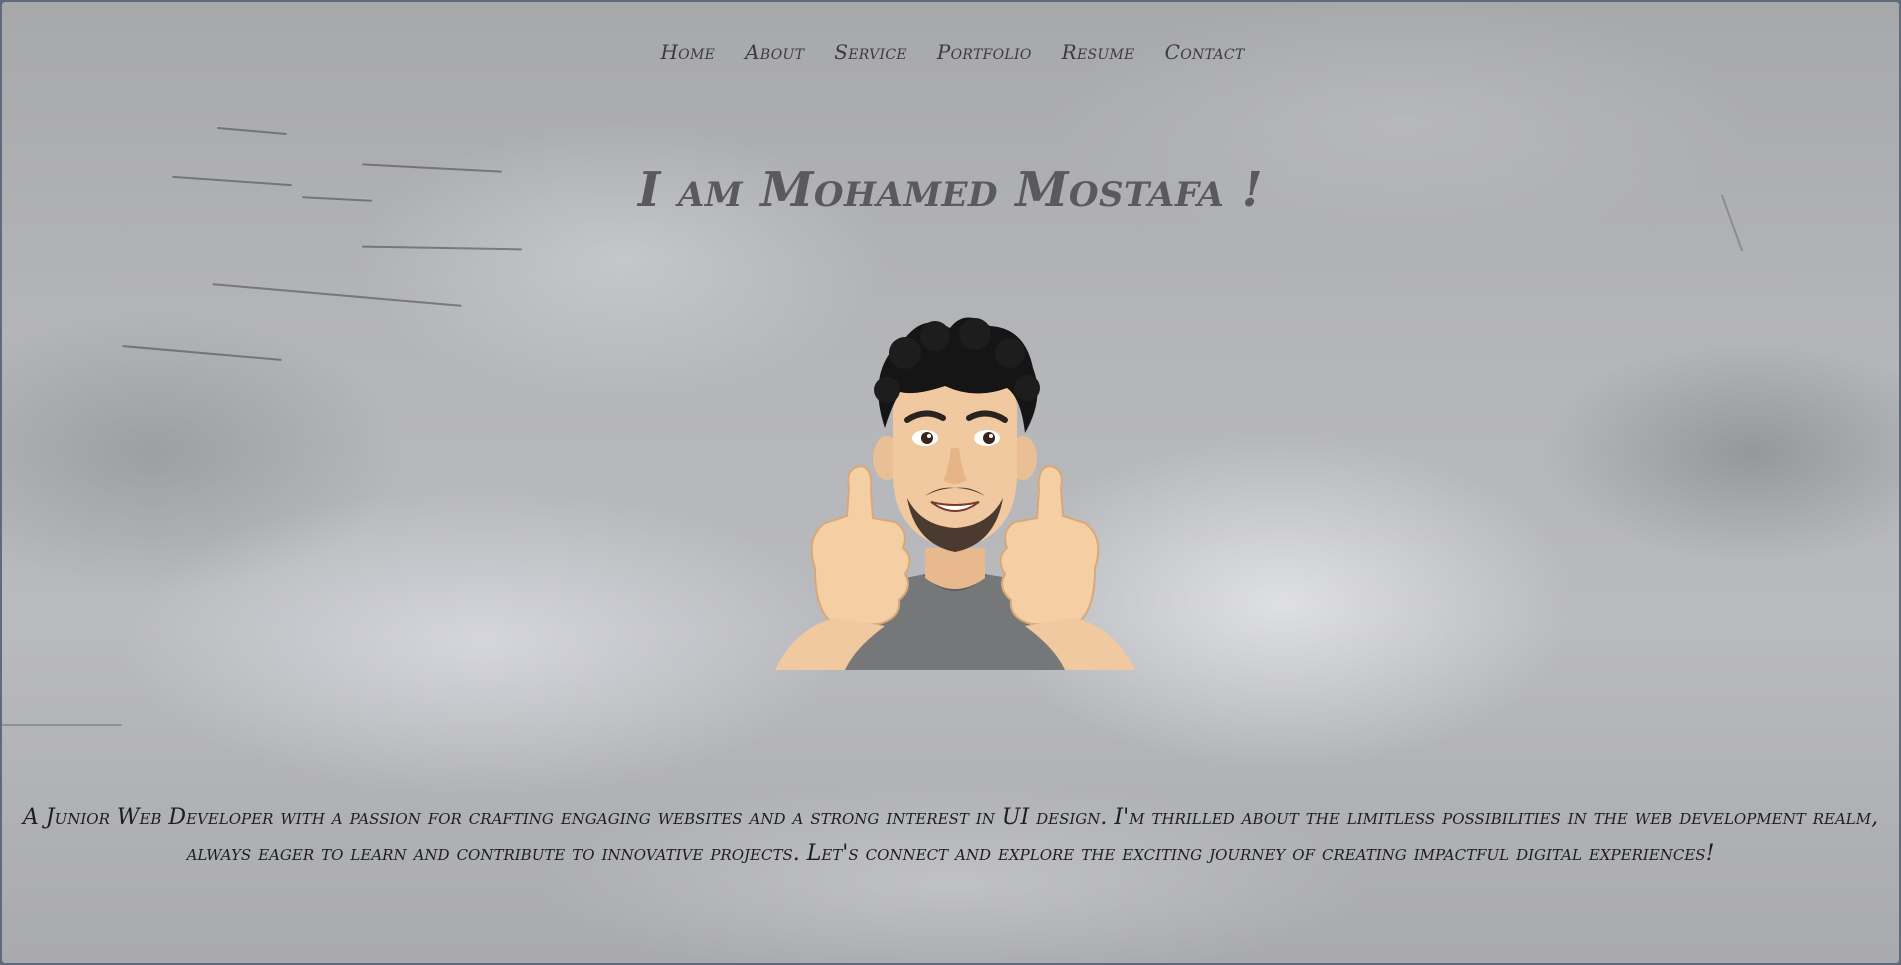  Describe the element at coordinates (1098, 52) in the screenshot. I see `nav-resume-link: Resume` at that location.